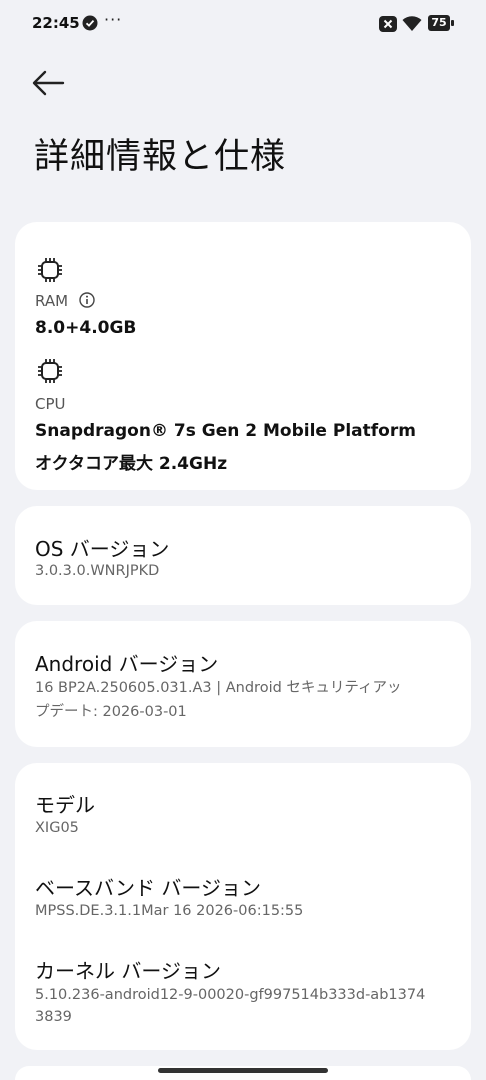  What do you see at coordinates (169, 911) in the screenshot?
I see `baseband-version-value: MPSS.DE.3.1.1Mar 16 2026-06:15:55` at bounding box center [169, 911].